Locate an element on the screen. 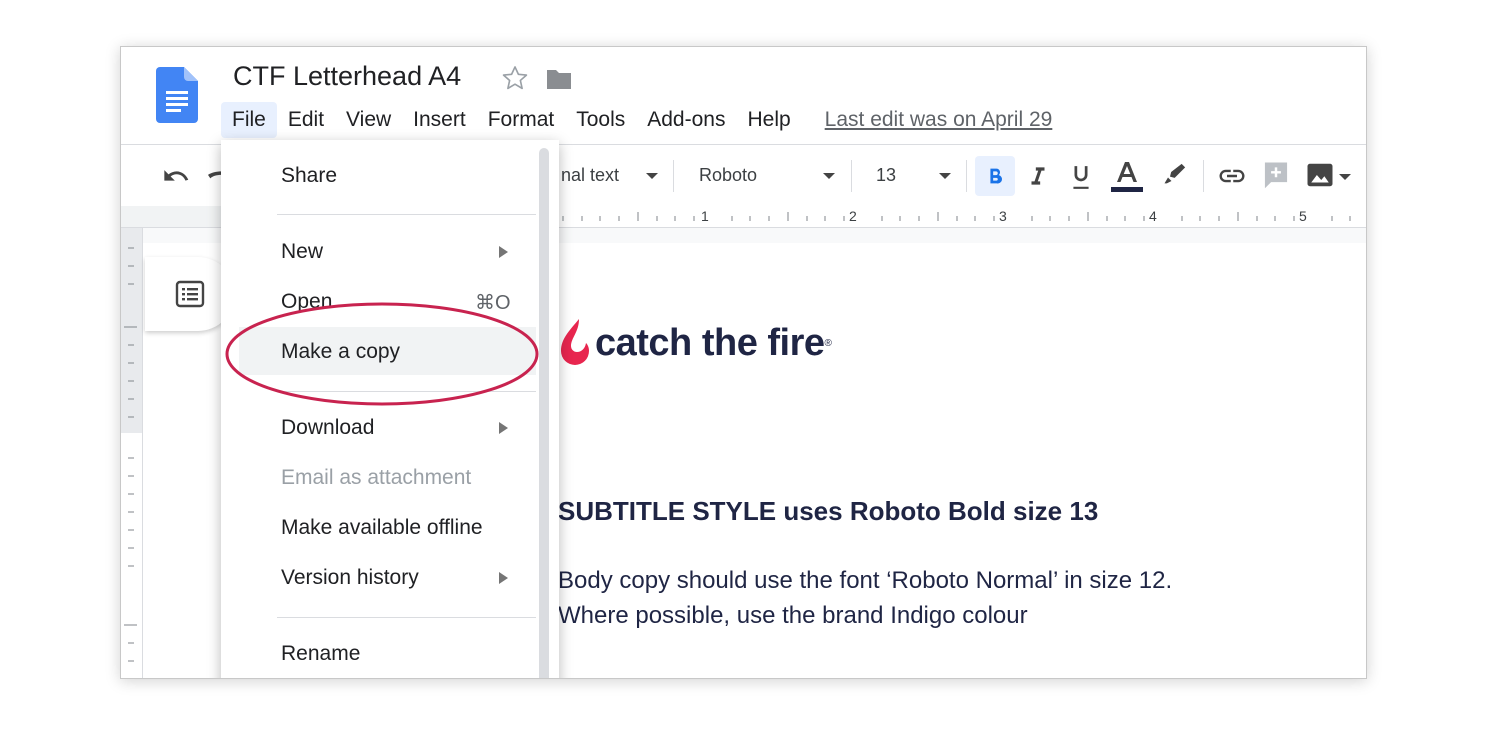 The width and height of the screenshot is (1500, 756). font-dropdown-value: Roboto is located at coordinates (728, 175).